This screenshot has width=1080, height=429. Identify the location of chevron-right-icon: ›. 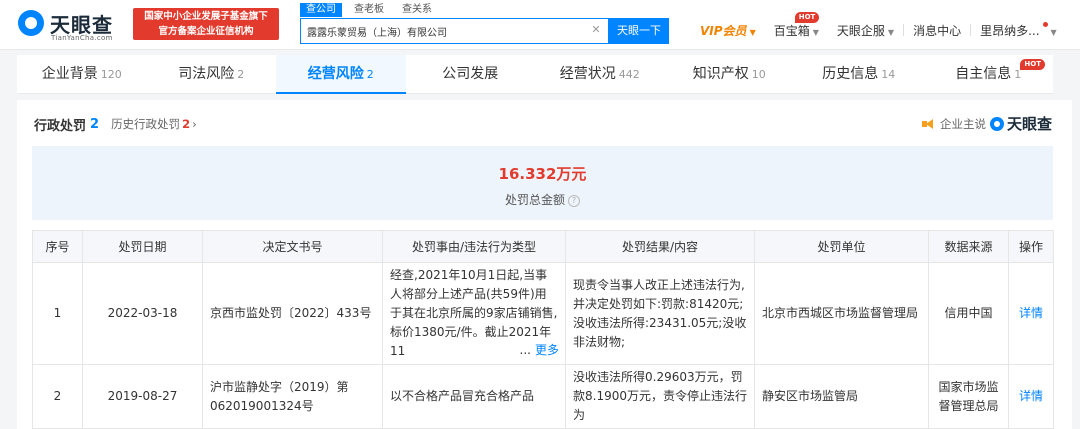
(194, 124).